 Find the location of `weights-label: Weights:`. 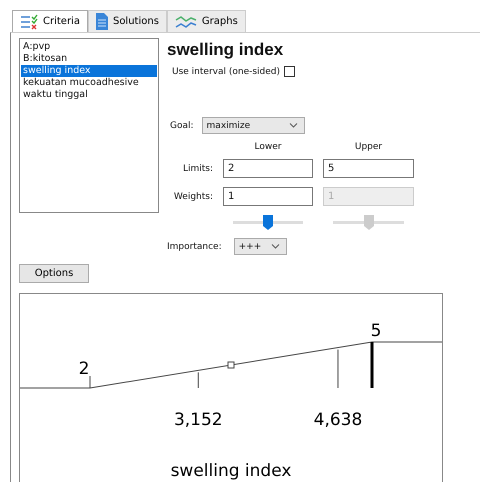

weights-label: Weights: is located at coordinates (192, 197).